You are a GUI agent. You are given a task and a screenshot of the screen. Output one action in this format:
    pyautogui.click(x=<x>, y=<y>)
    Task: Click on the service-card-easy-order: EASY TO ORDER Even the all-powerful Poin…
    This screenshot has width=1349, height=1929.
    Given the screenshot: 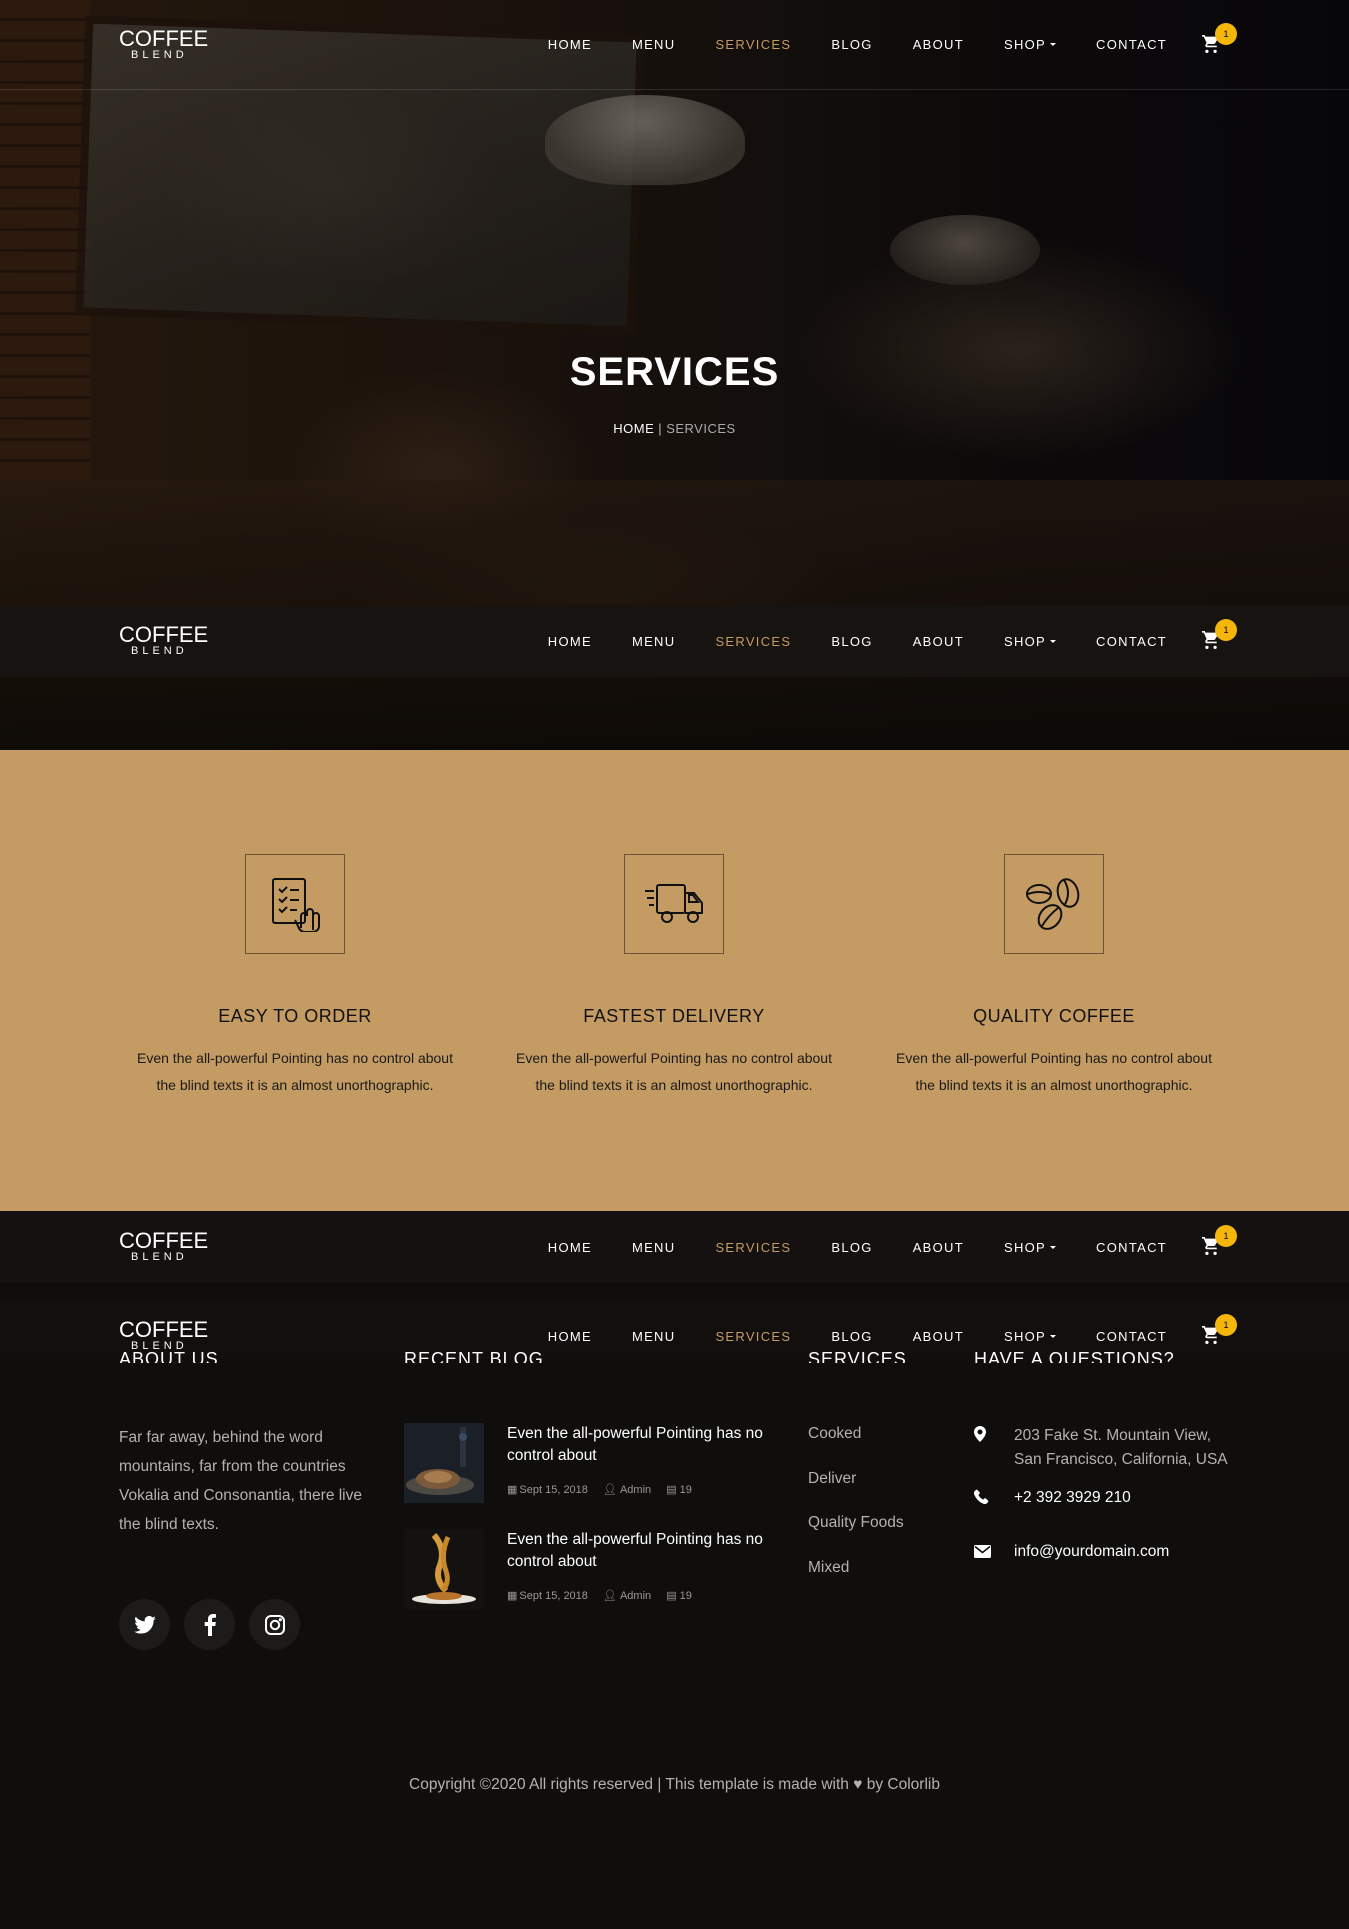 What is the action you would take?
    pyautogui.click(x=295, y=976)
    